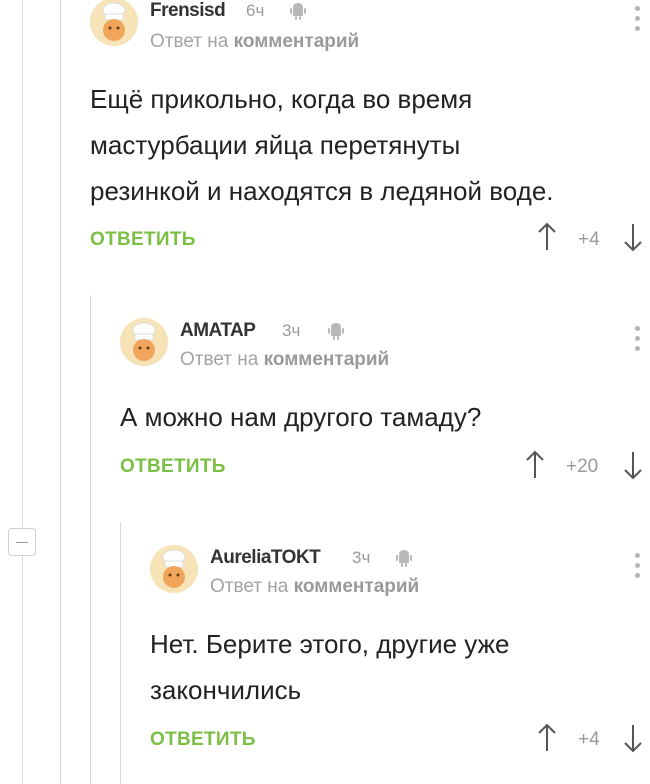 The height and width of the screenshot is (784, 650). Describe the element at coordinates (322, 191) in the screenshot. I see `comment-text-line: резинкой и находятся в ледяной воде.` at that location.